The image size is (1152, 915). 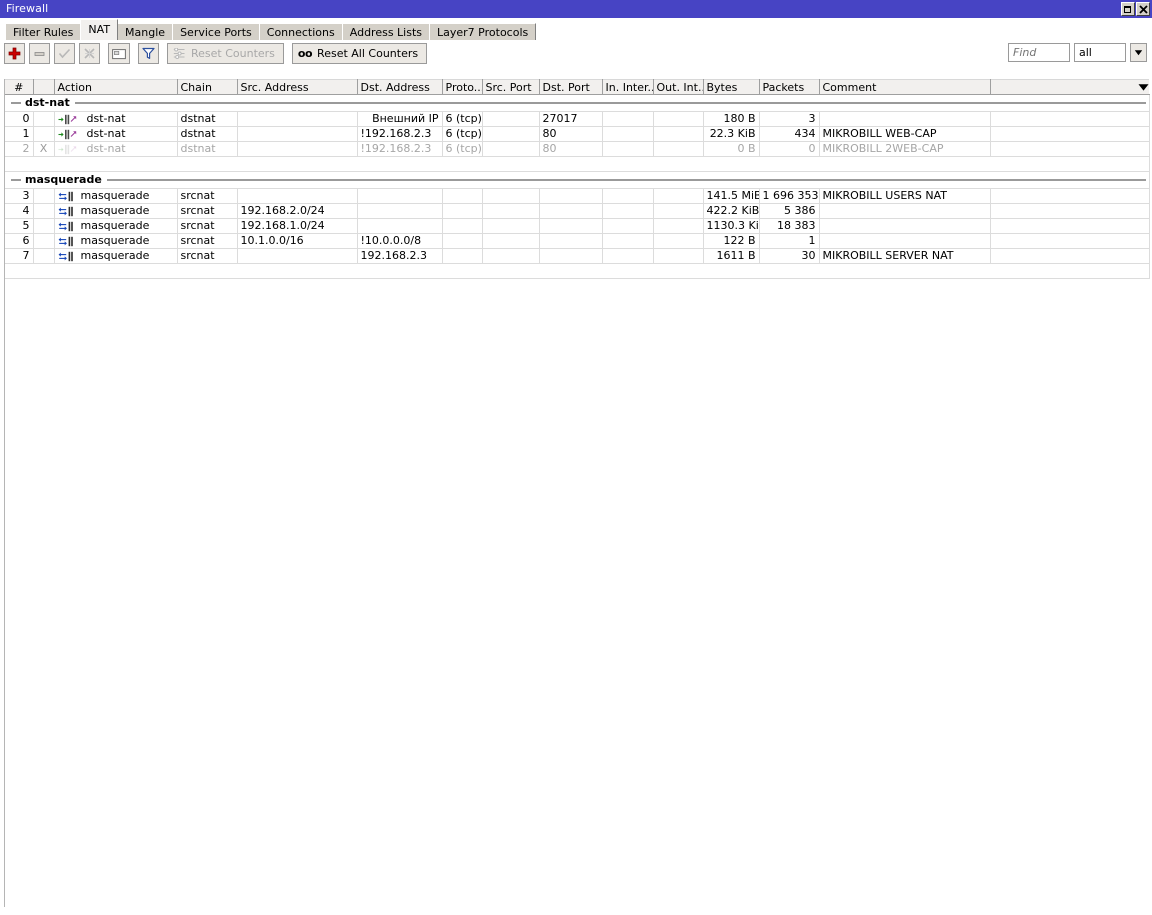 What do you see at coordinates (1069, 87) in the screenshot?
I see `column-header-extra` at bounding box center [1069, 87].